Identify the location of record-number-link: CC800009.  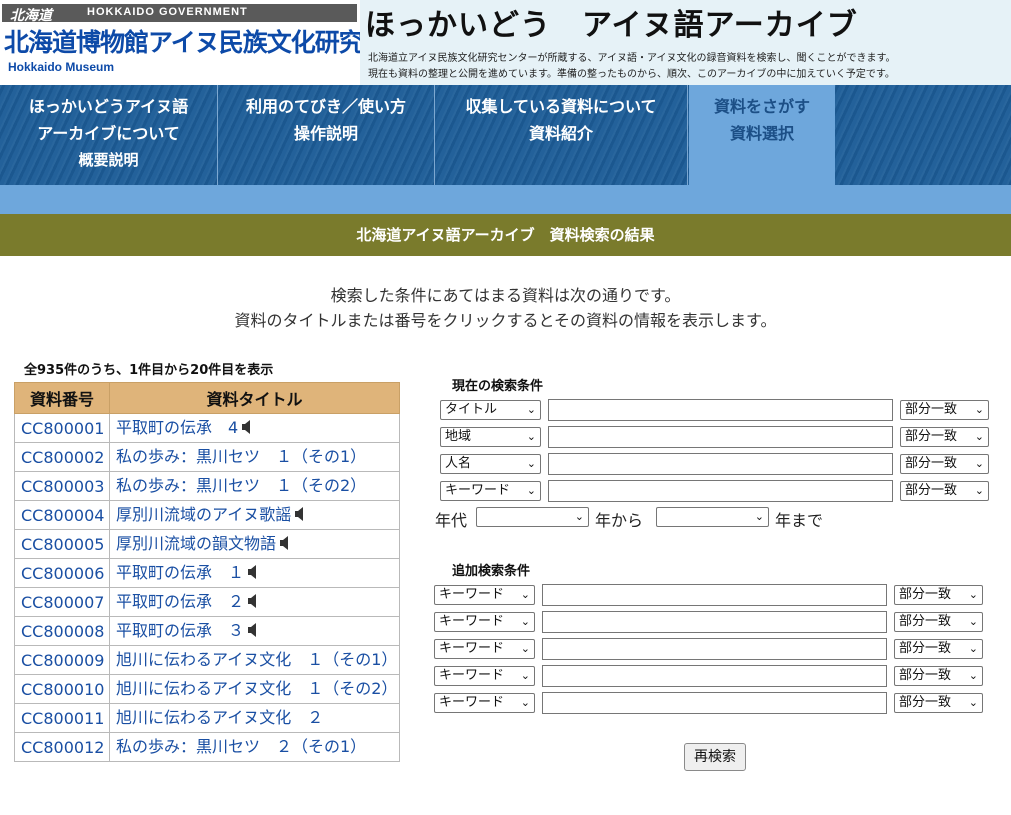
(62, 660).